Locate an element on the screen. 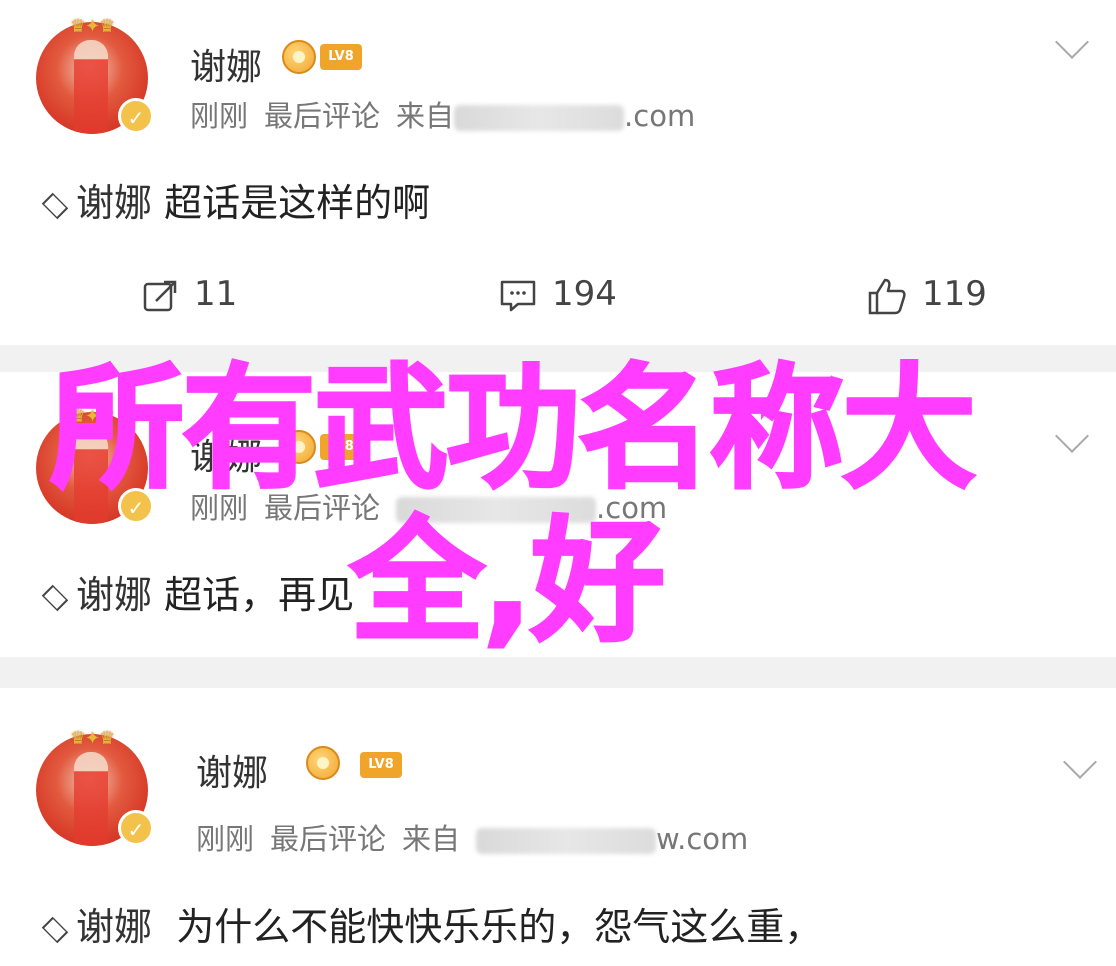 The image size is (1116, 966). comment-count: 194 is located at coordinates (584, 294).